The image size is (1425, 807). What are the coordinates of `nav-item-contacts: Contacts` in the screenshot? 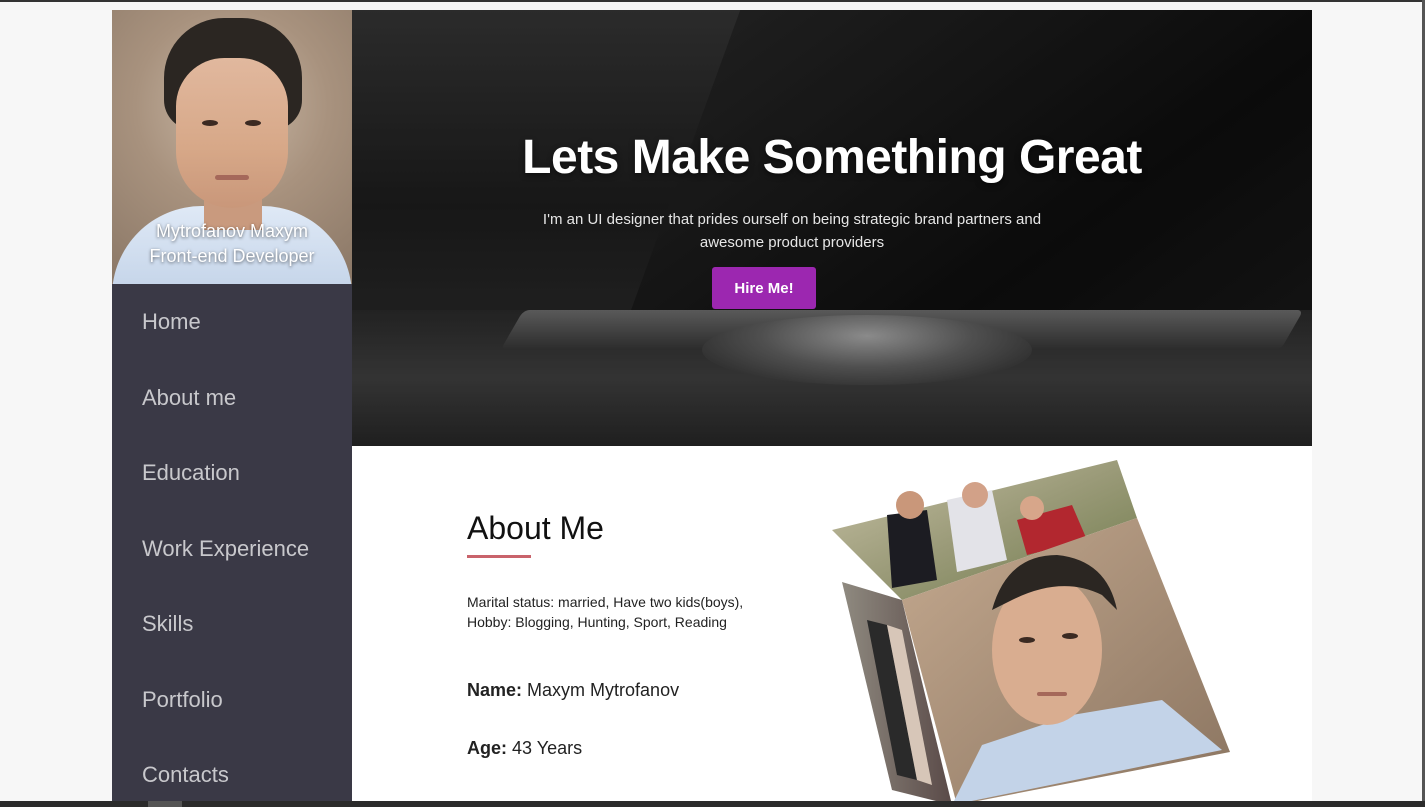 It's located at (232, 779).